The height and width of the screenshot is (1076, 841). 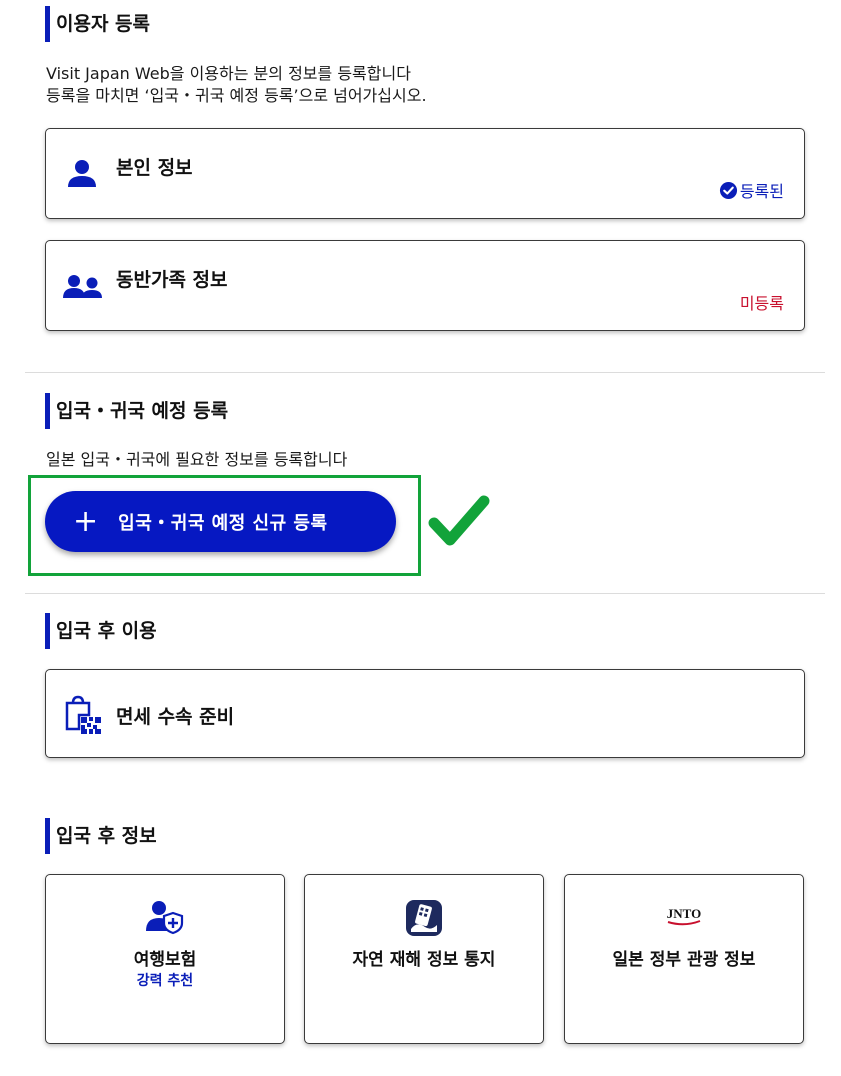 What do you see at coordinates (223, 523) in the screenshot?
I see `new-entry-registration-label: 입국・귀국 예정 신규 등록` at bounding box center [223, 523].